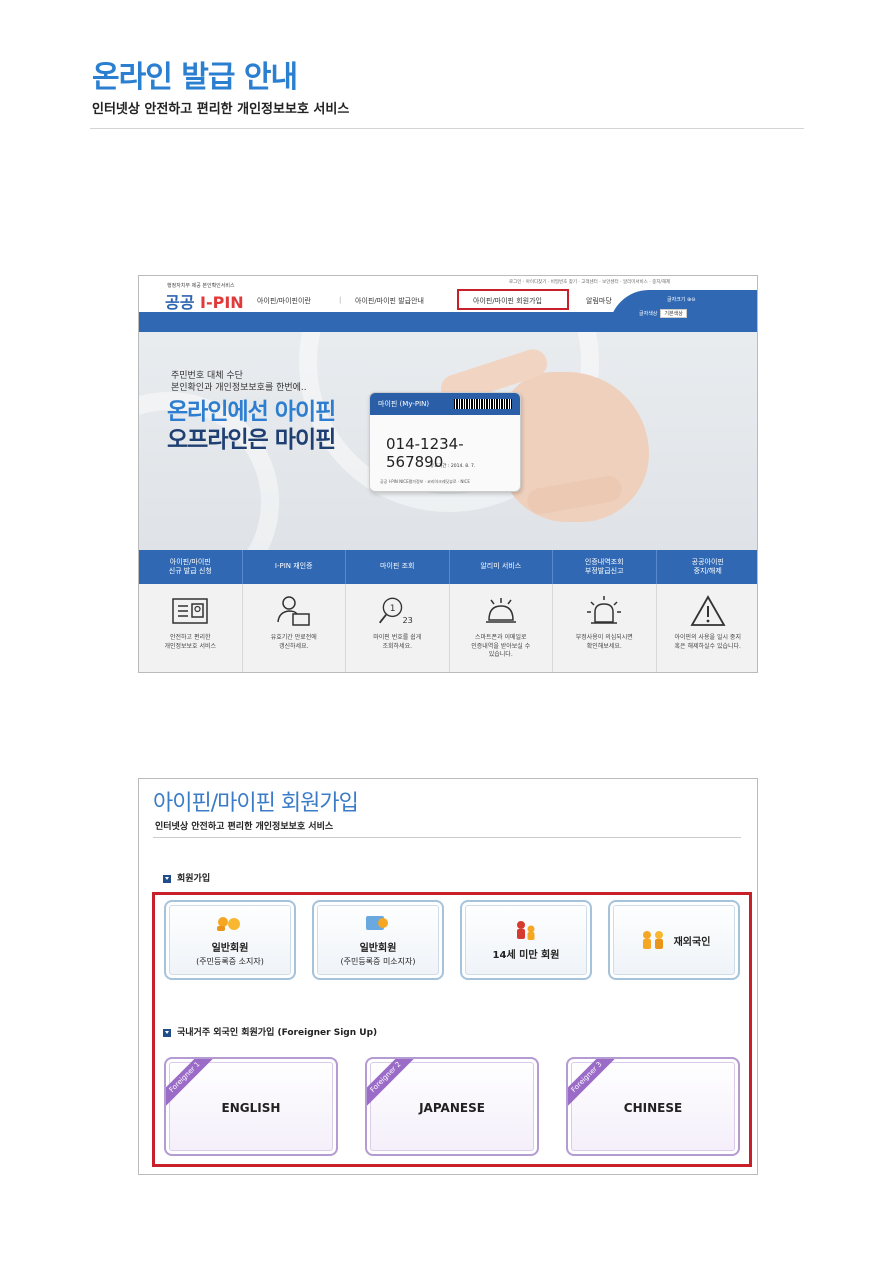  What do you see at coordinates (673, 313) in the screenshot?
I see `font-color-select: 기본색상` at bounding box center [673, 313].